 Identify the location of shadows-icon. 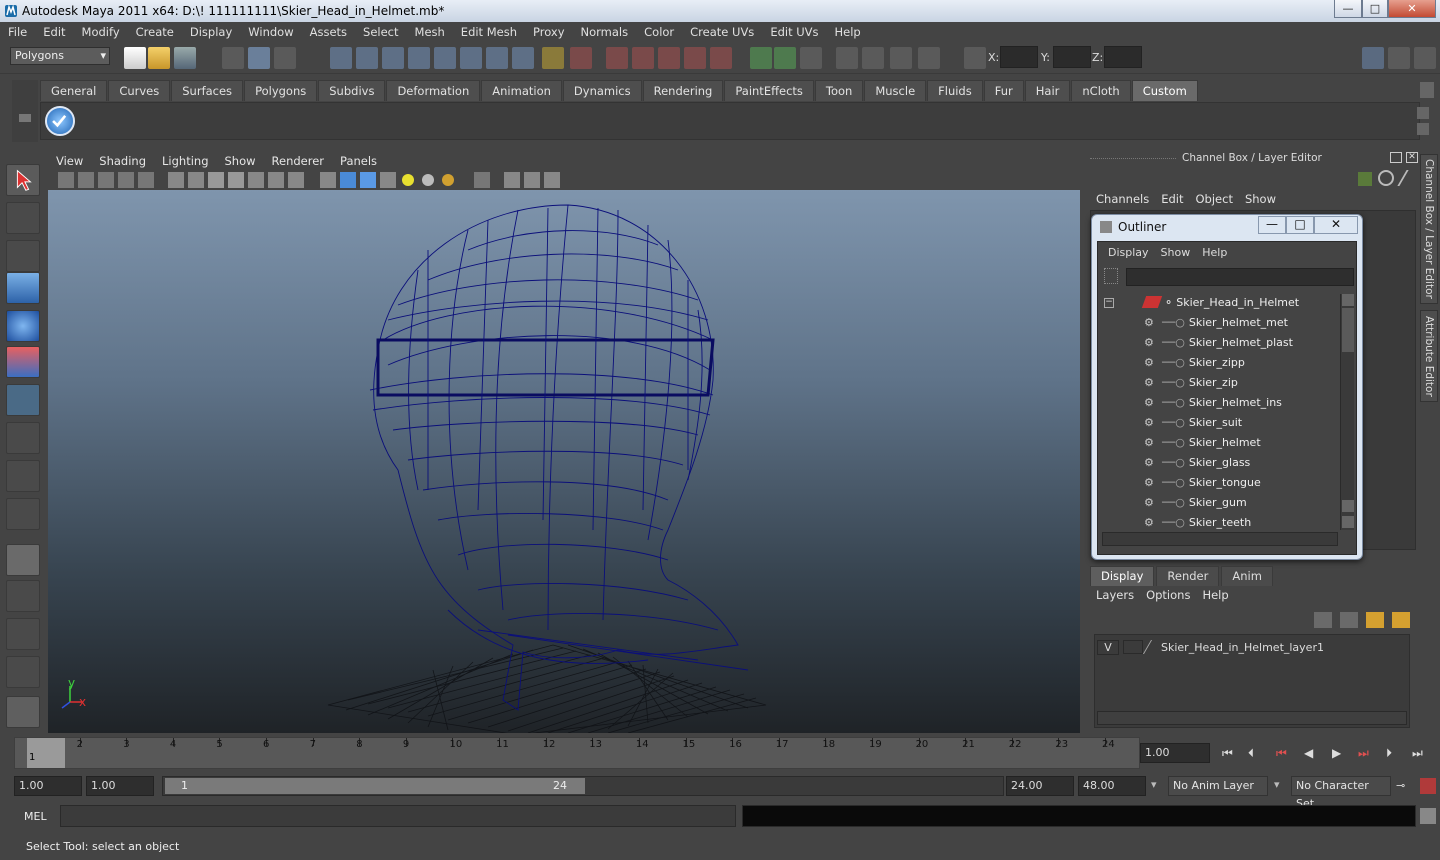
(448, 180).